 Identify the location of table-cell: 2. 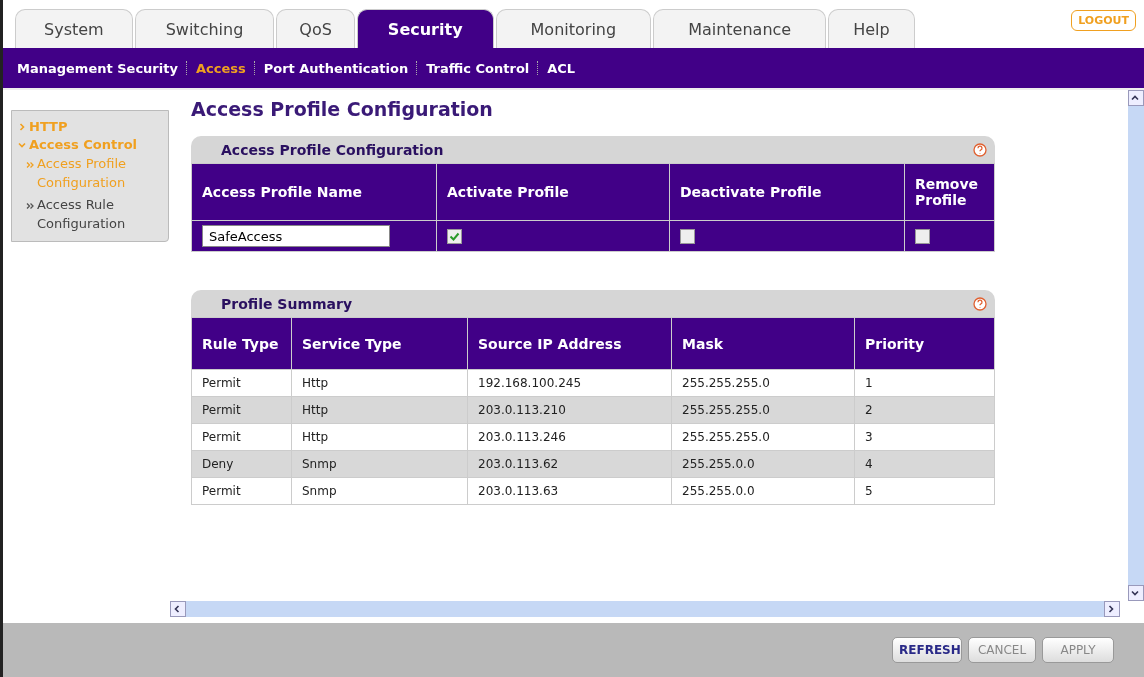
(924, 410).